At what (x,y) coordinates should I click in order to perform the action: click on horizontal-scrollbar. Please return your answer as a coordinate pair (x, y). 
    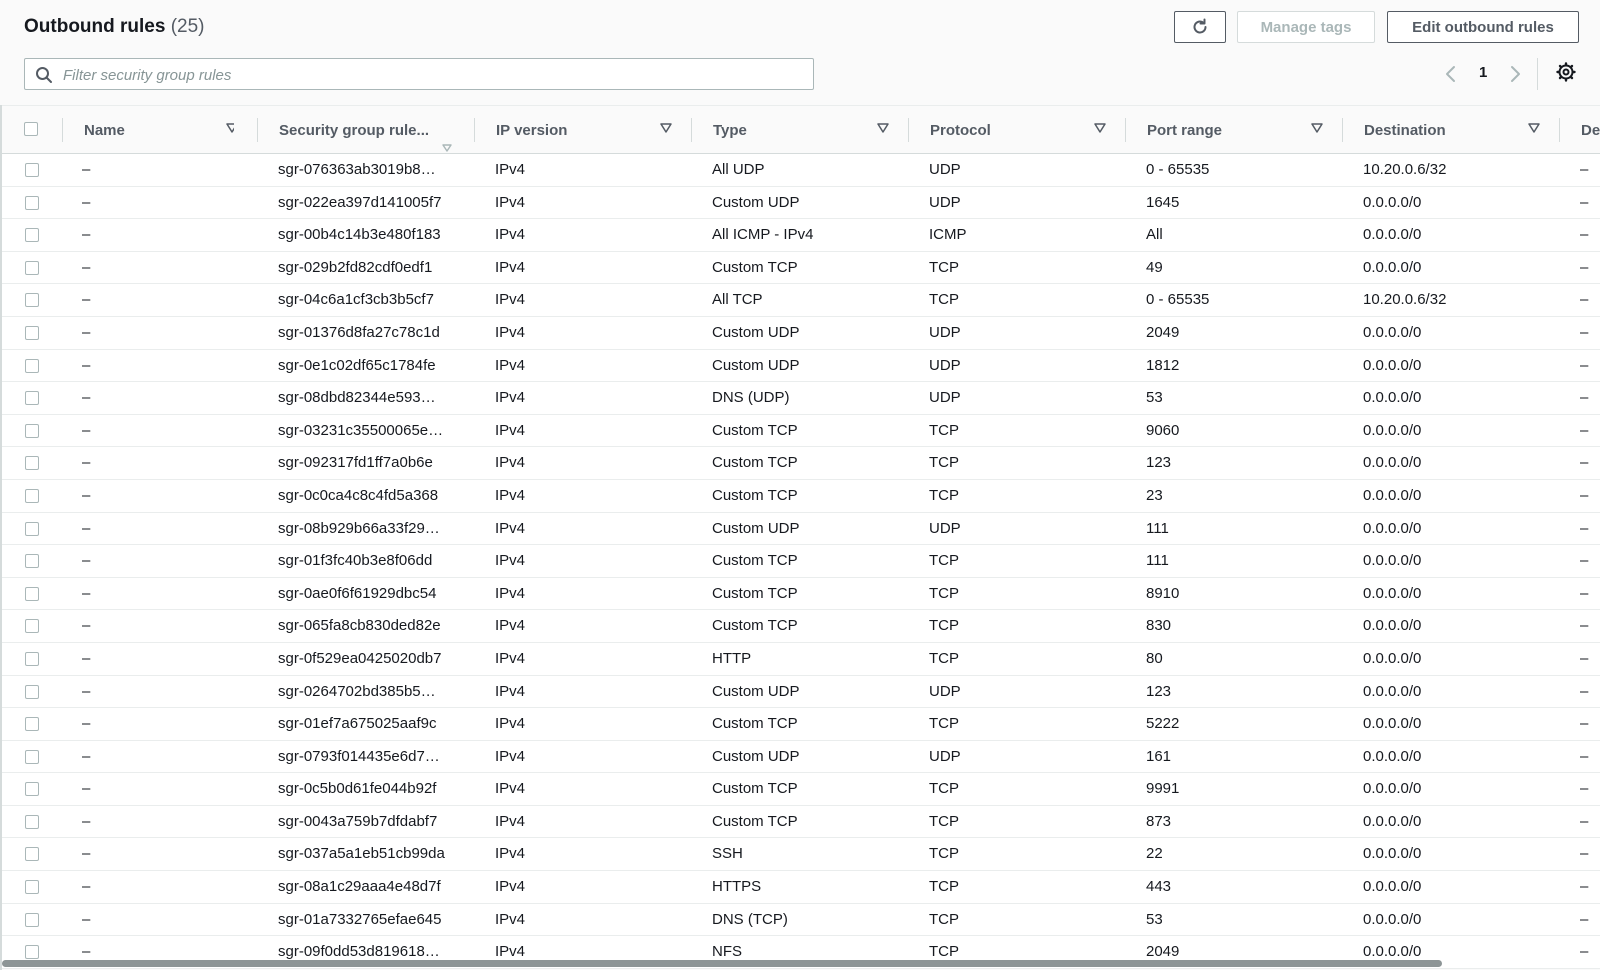
    Looking at the image, I should click on (722, 963).